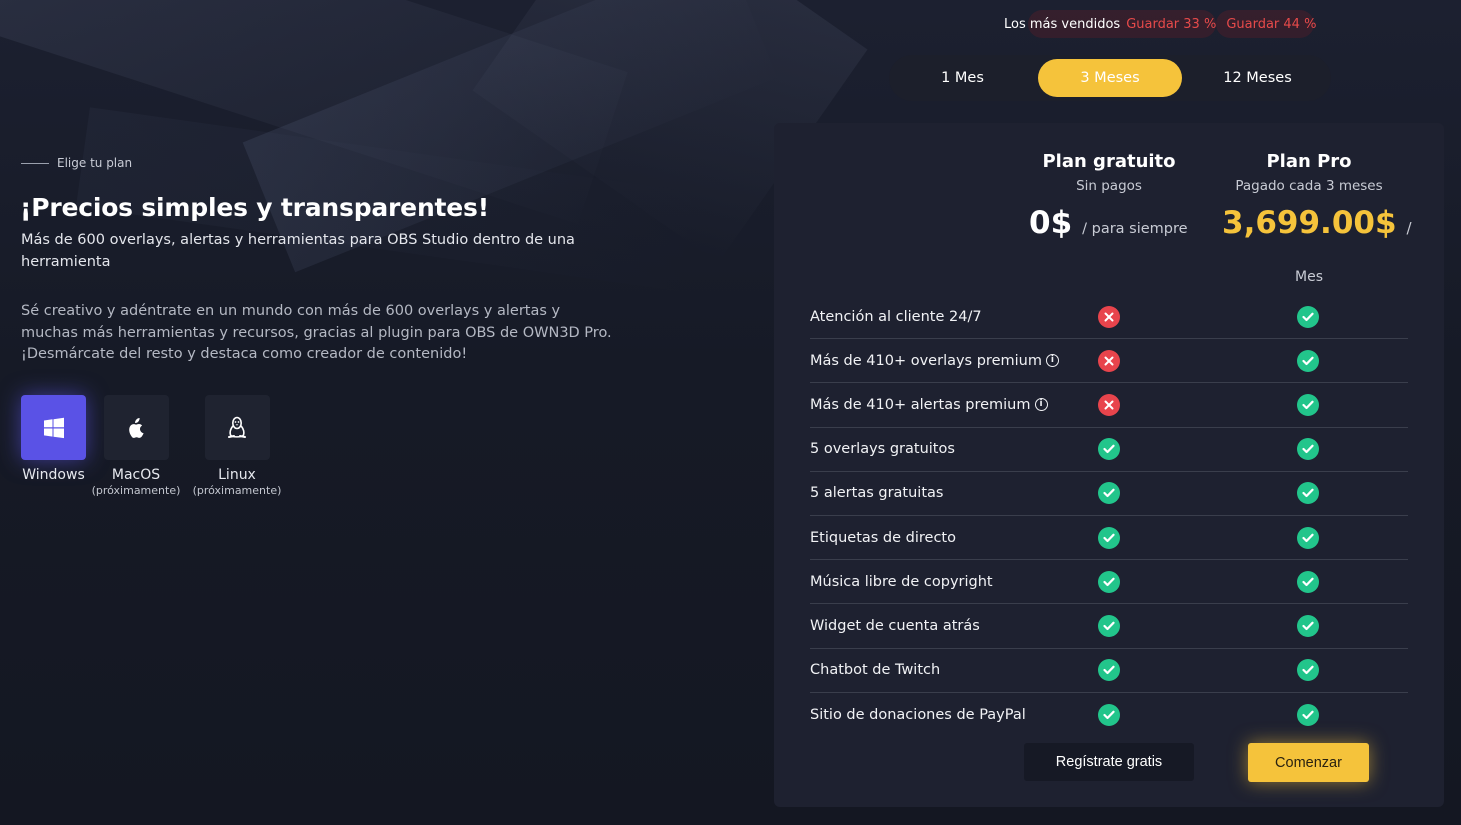 This screenshot has height=825, width=1461. I want to click on feature-row: Etiquetas de directo, so click(1109, 538).